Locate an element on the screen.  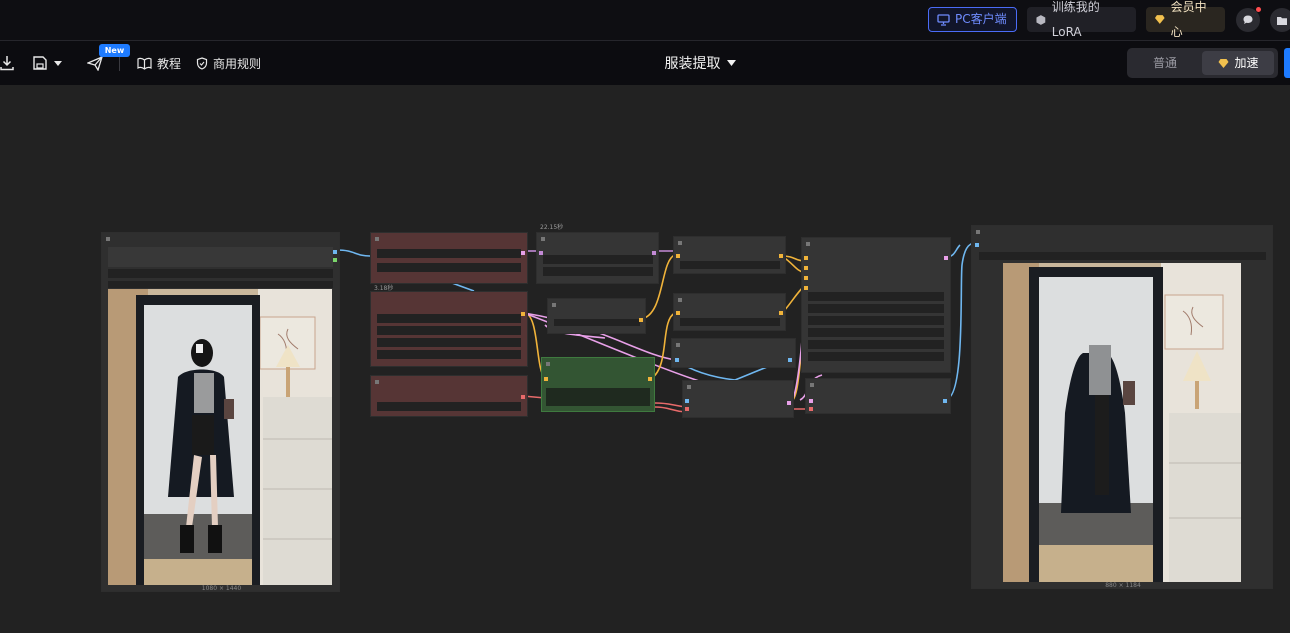
speed-mode-toggle: 普通 加速 is located at coordinates (1202, 63).